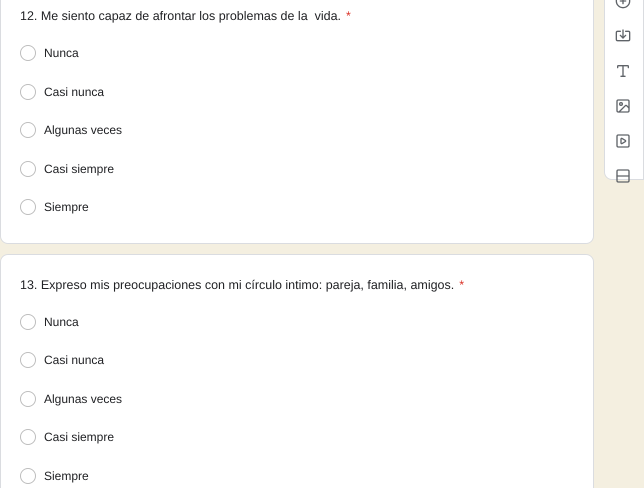 Image resolution: width=644 pixels, height=488 pixels. Describe the element at coordinates (623, 36) in the screenshot. I see `import-icon` at that location.